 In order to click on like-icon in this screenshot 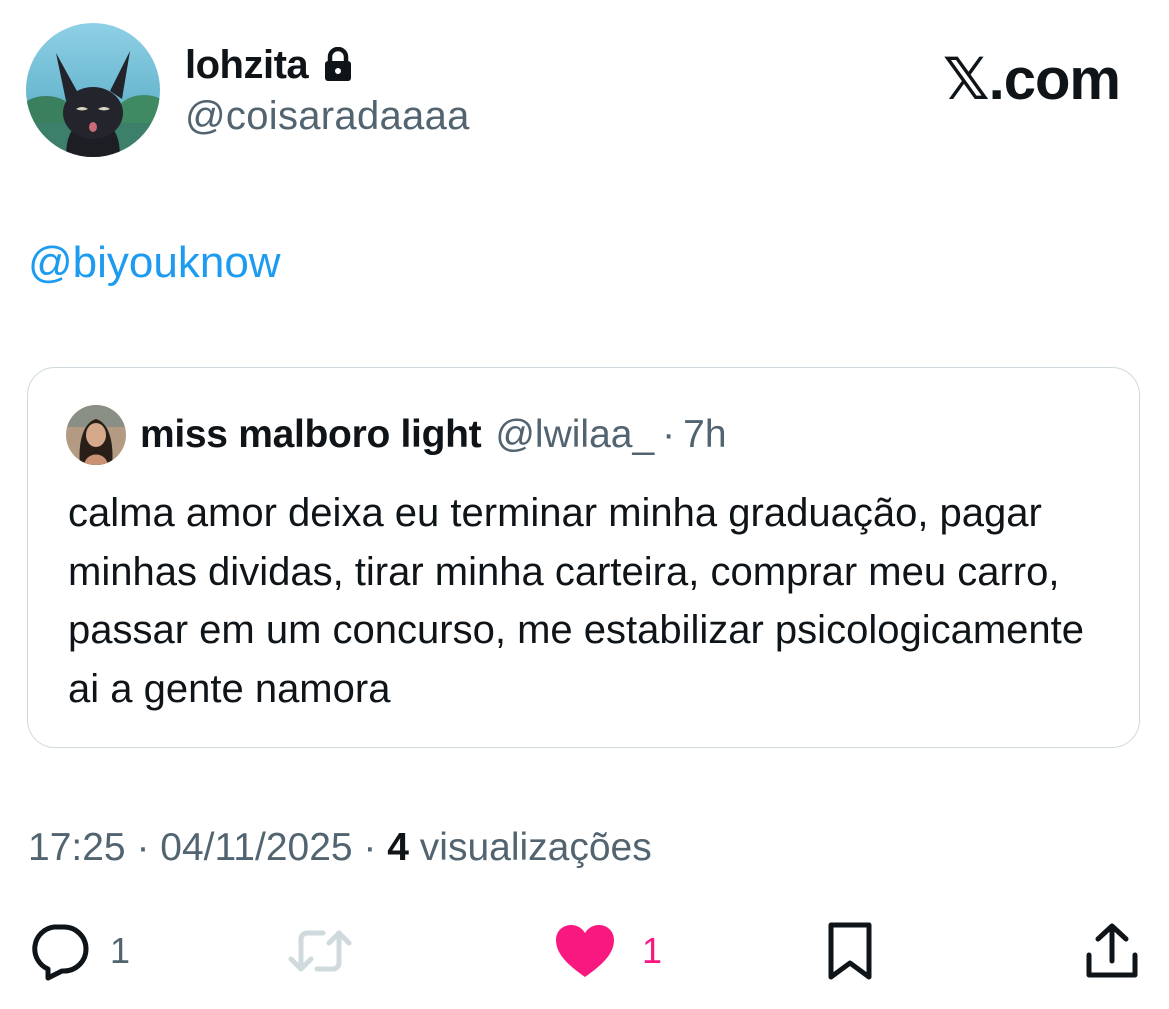, I will do `click(585, 951)`.